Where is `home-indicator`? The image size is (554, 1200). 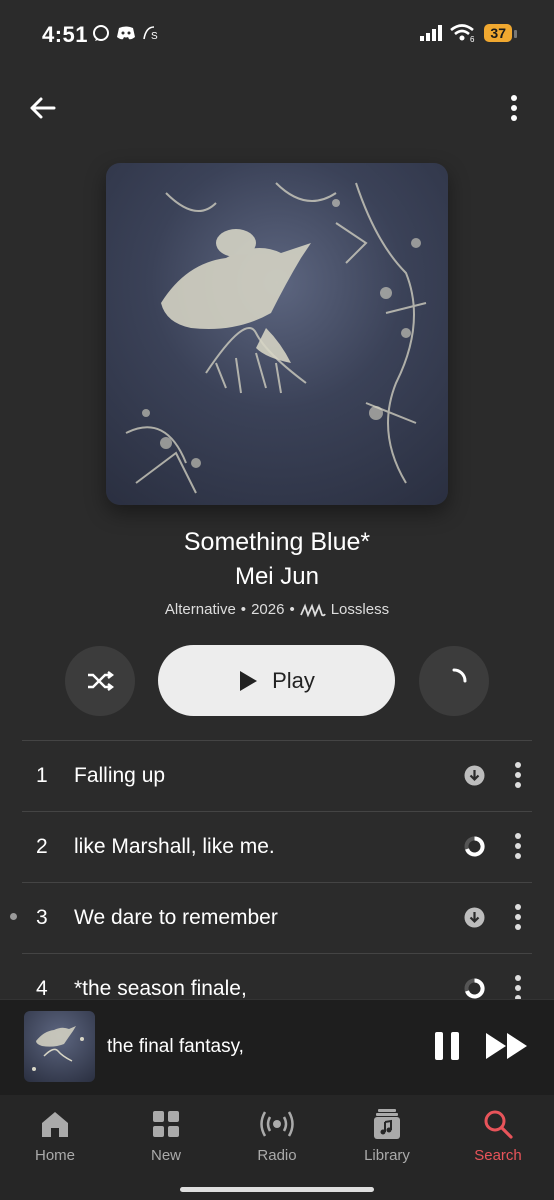
home-indicator is located at coordinates (277, 1189).